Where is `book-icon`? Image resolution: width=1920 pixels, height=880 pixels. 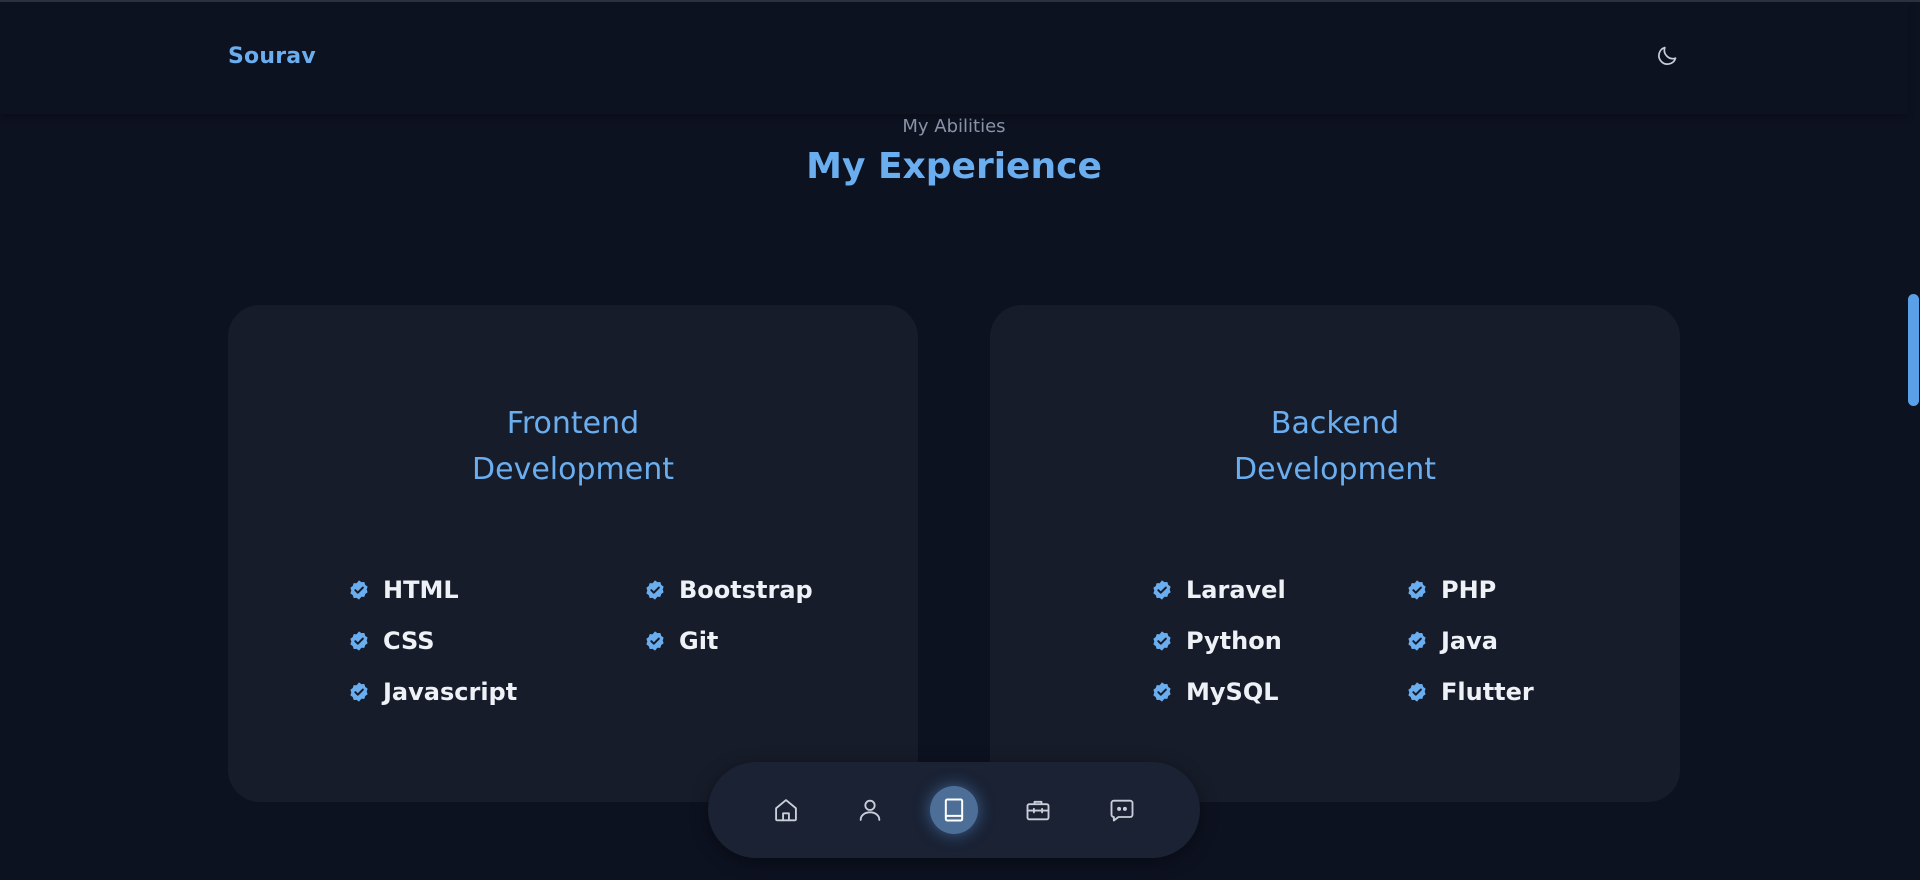 book-icon is located at coordinates (954, 810).